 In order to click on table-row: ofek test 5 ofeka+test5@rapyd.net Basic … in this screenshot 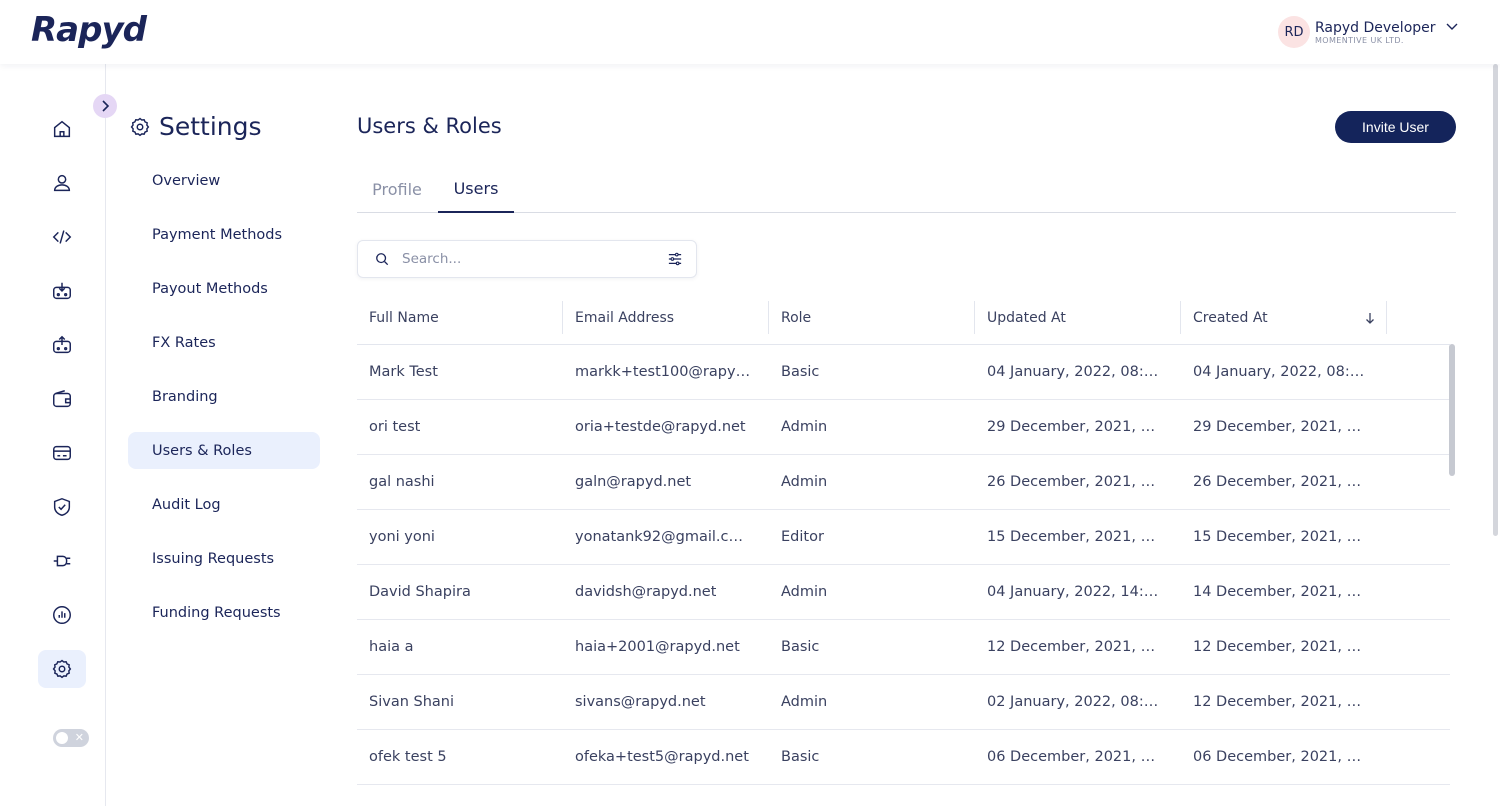, I will do `click(903, 757)`.